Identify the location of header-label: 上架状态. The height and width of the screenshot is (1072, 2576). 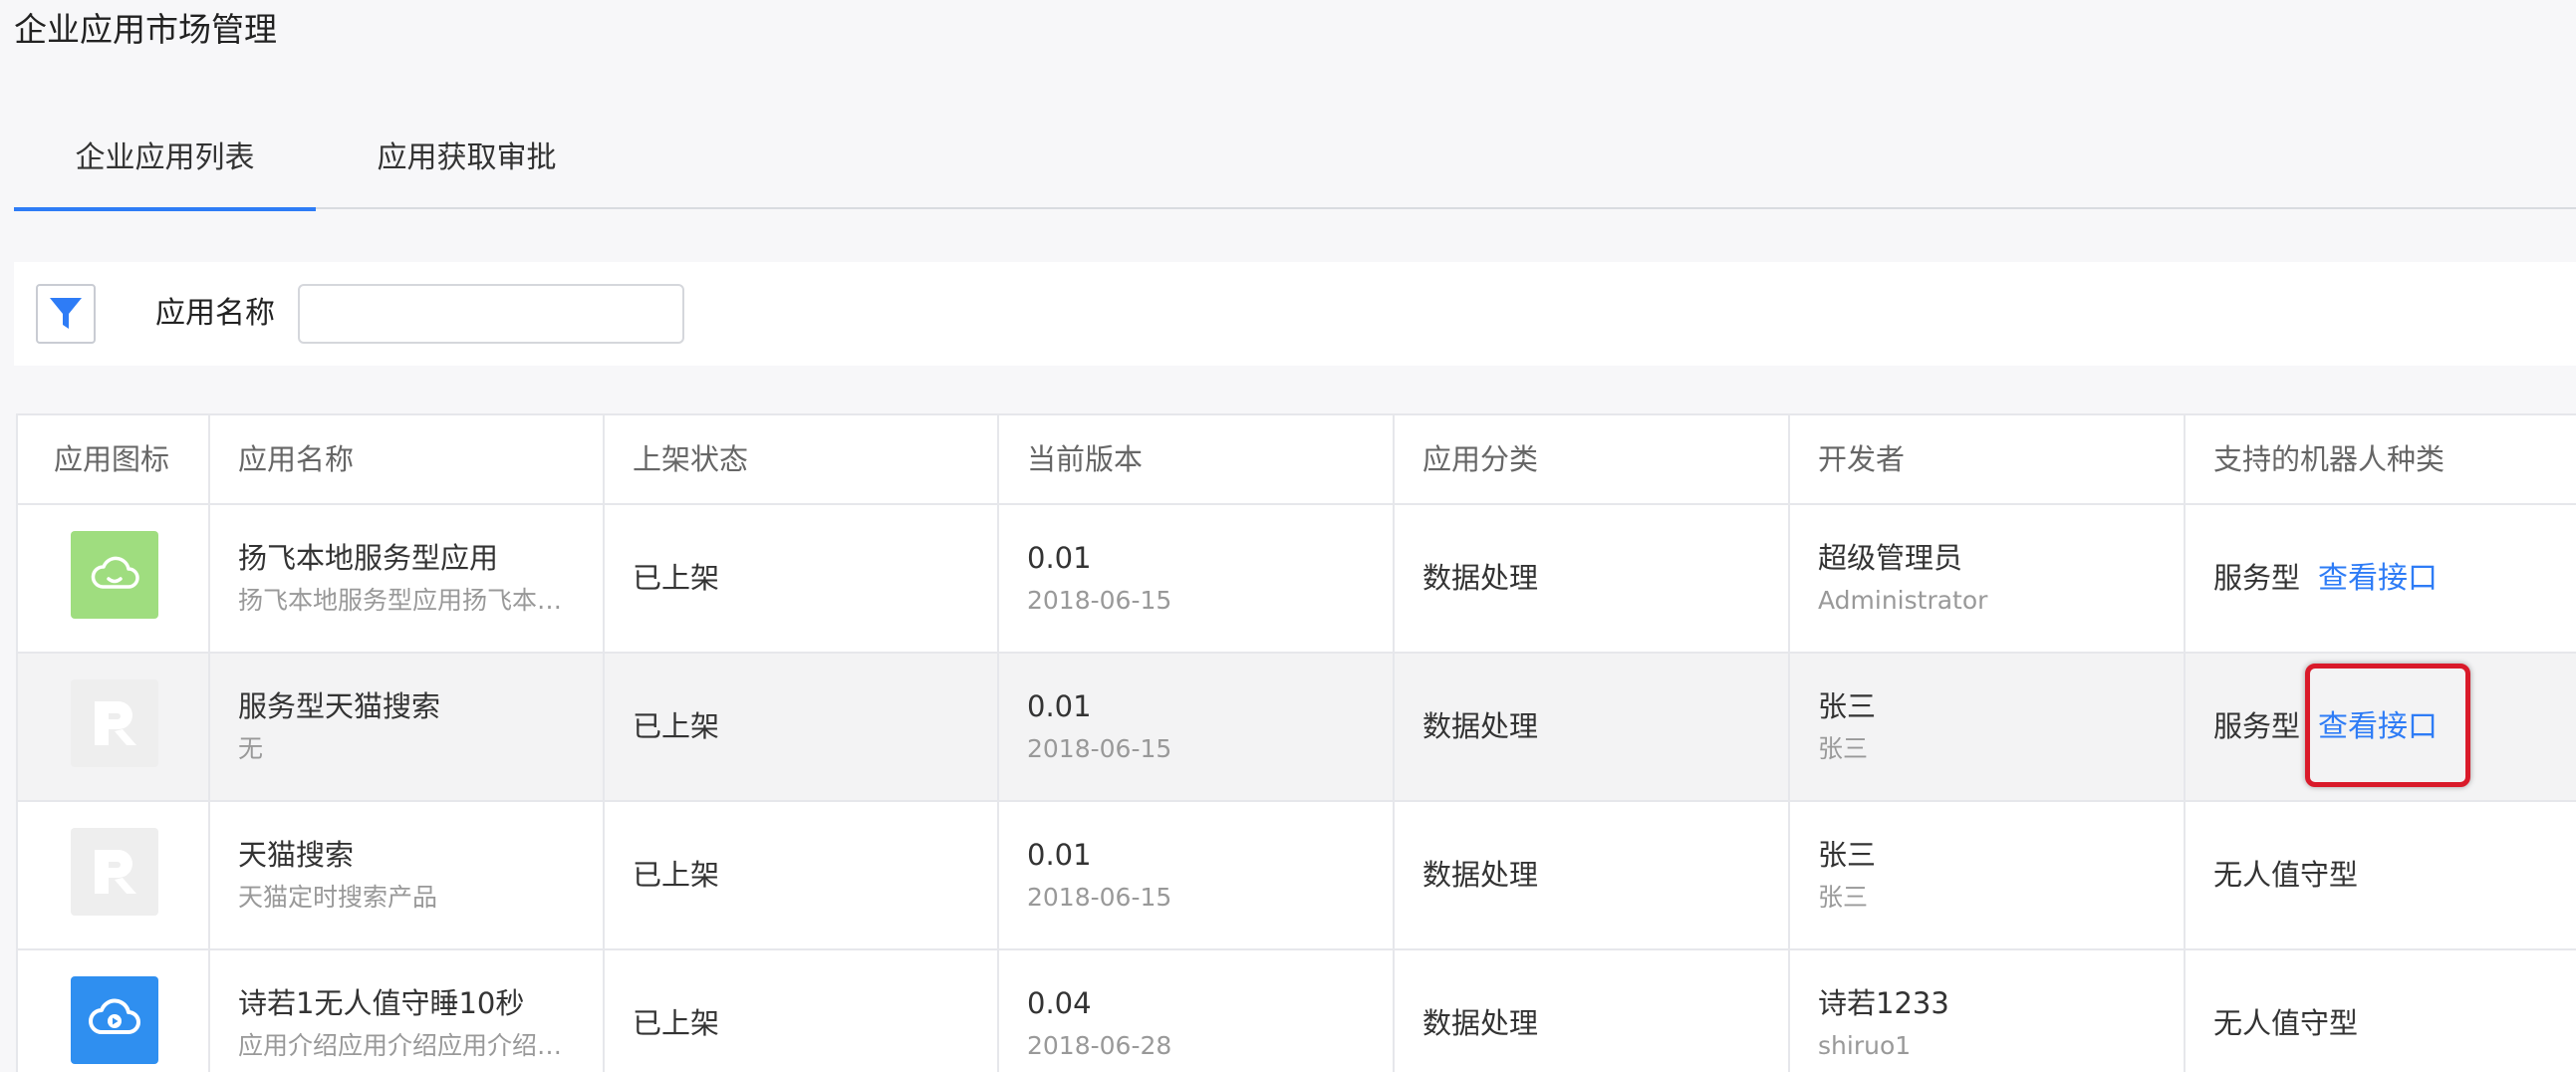
(691, 459).